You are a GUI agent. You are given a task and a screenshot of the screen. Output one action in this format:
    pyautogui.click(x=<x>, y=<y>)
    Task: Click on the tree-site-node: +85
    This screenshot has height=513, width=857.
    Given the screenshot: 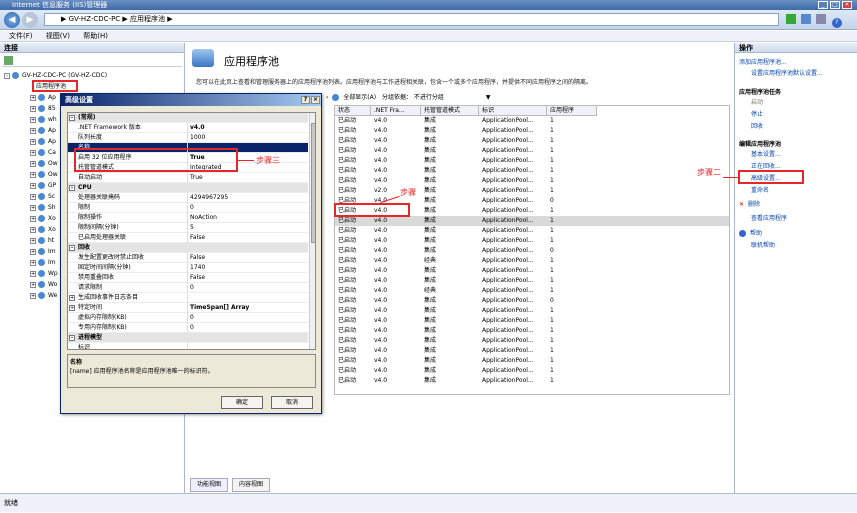 What is the action you would take?
    pyautogui.click(x=43, y=108)
    